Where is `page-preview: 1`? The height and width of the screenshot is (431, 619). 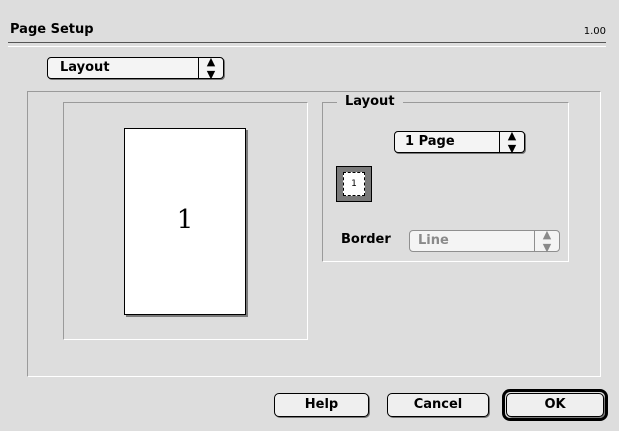
page-preview: 1 is located at coordinates (185, 221).